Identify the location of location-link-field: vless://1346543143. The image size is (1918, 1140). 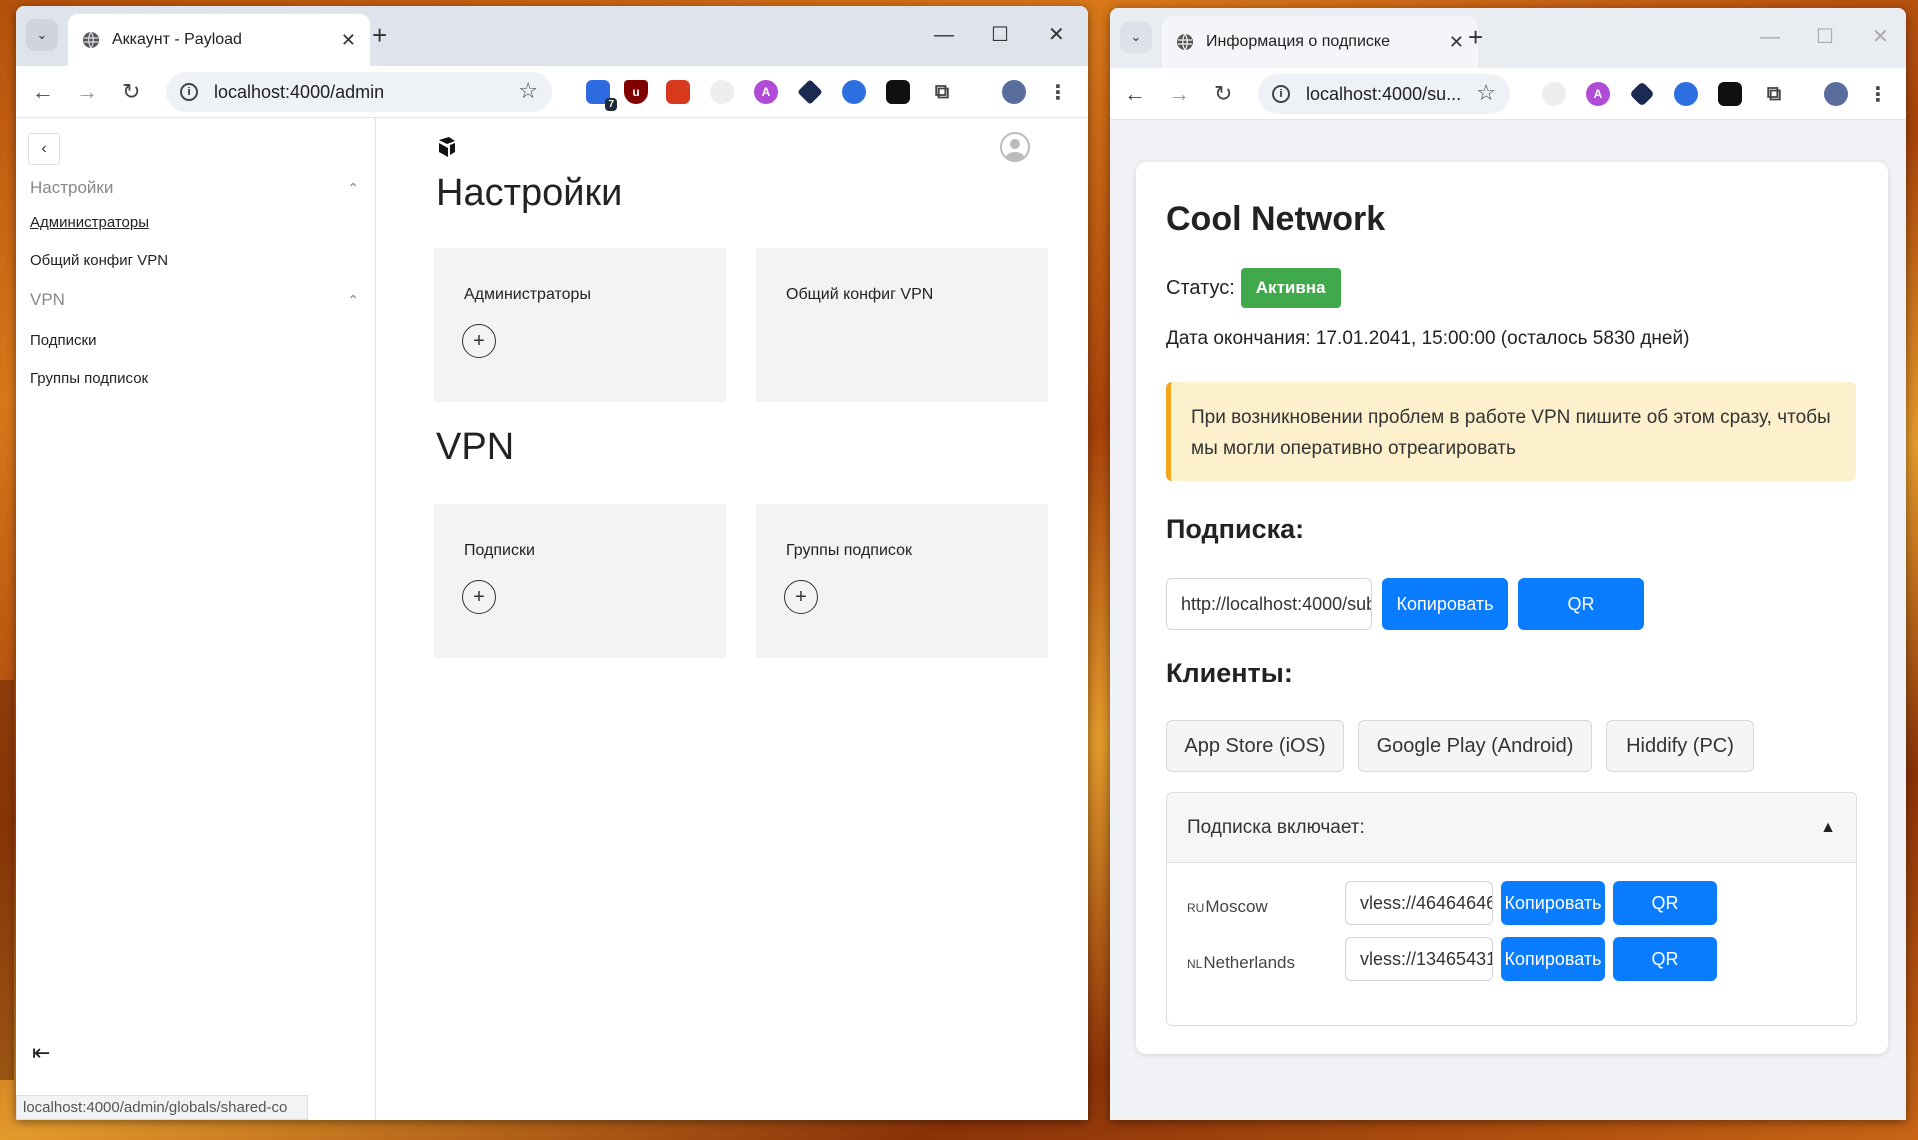
(1419, 959).